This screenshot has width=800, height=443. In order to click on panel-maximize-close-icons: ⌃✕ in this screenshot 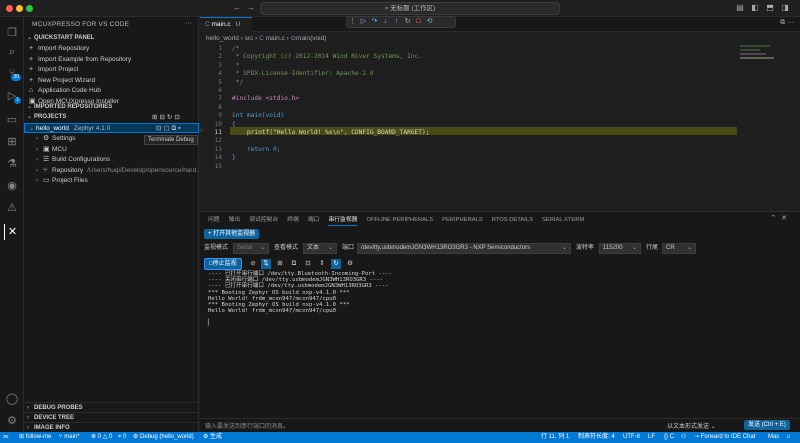, I will do `click(781, 218)`.